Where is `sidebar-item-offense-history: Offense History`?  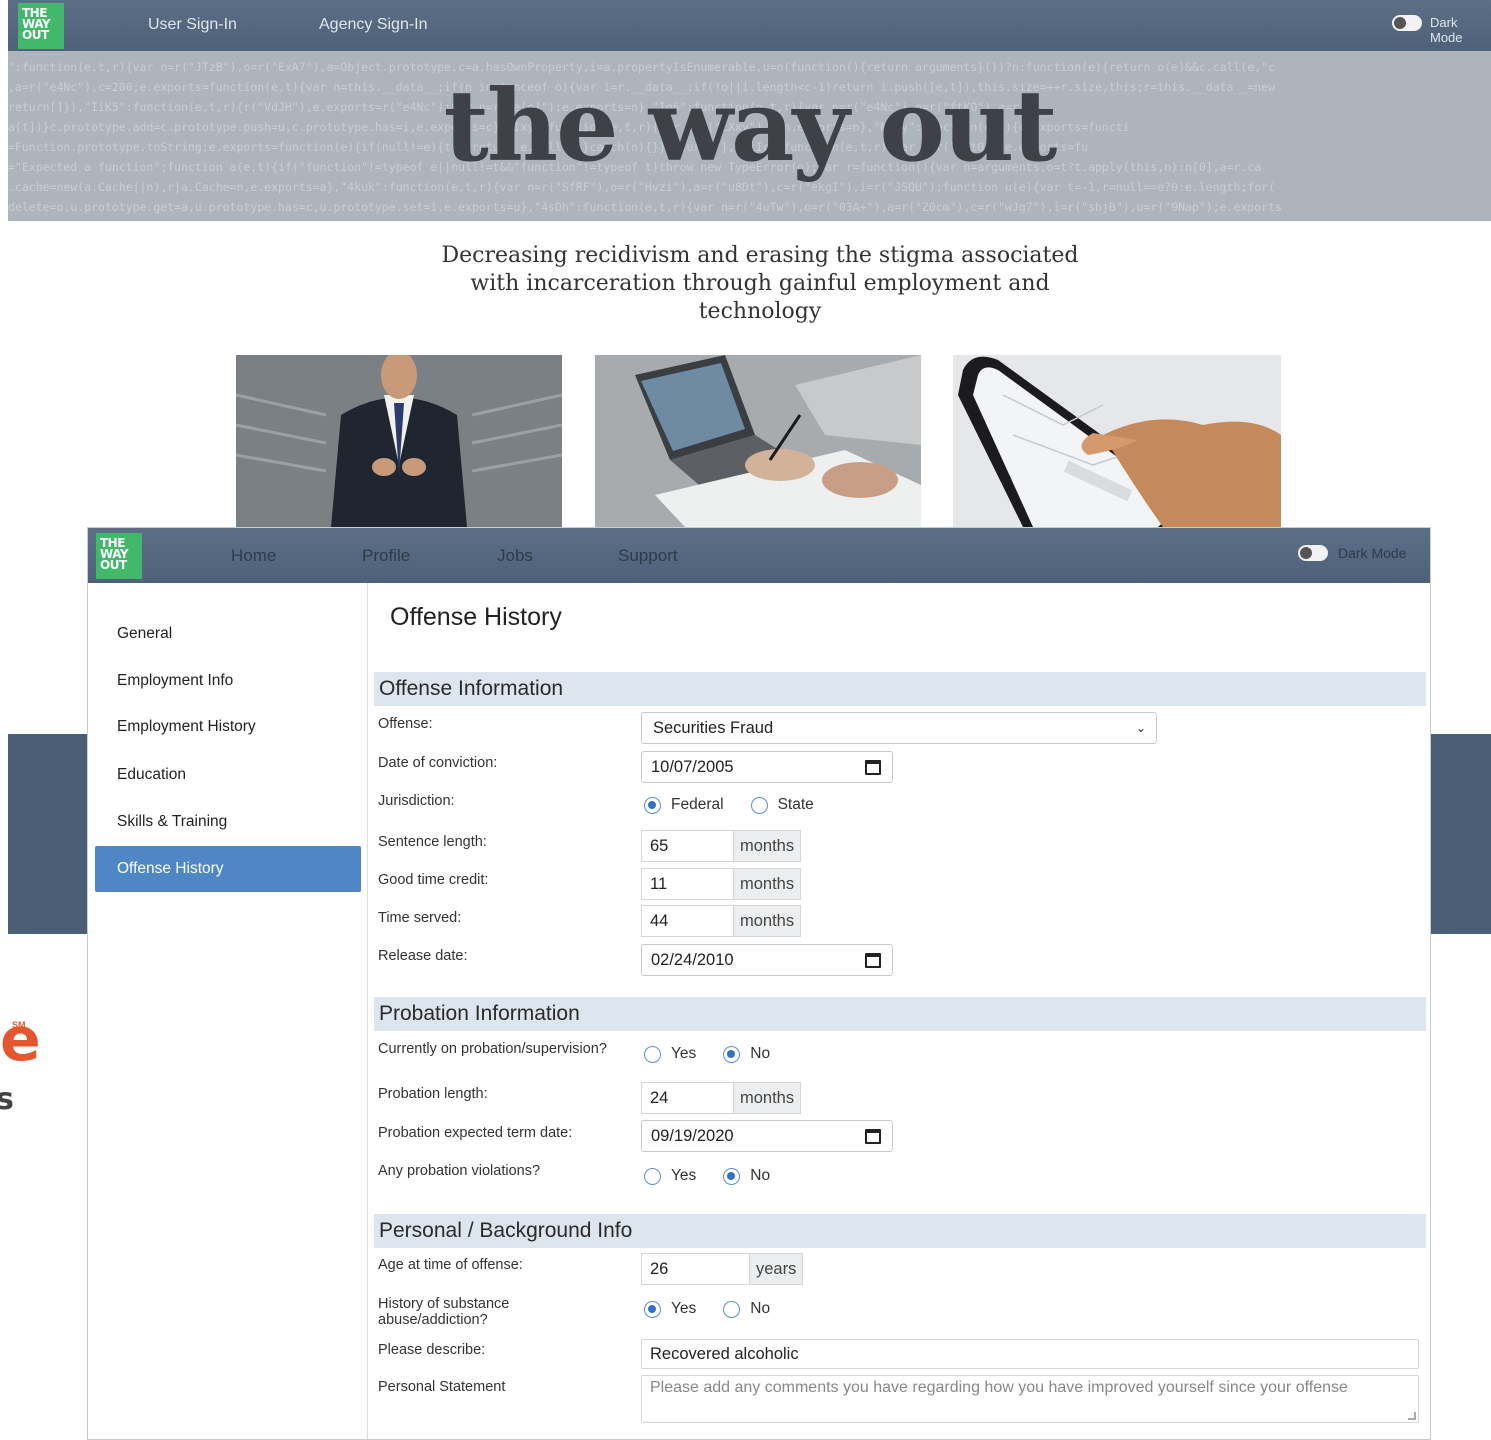 sidebar-item-offense-history: Offense History is located at coordinates (228, 869).